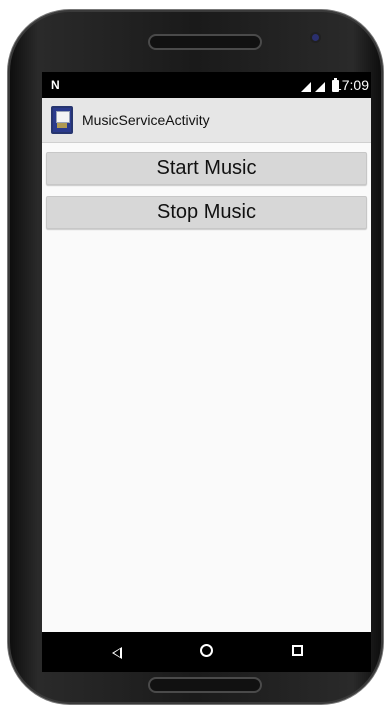  Describe the element at coordinates (206, 85) in the screenshot. I see `status-bar: N 17:09` at that location.